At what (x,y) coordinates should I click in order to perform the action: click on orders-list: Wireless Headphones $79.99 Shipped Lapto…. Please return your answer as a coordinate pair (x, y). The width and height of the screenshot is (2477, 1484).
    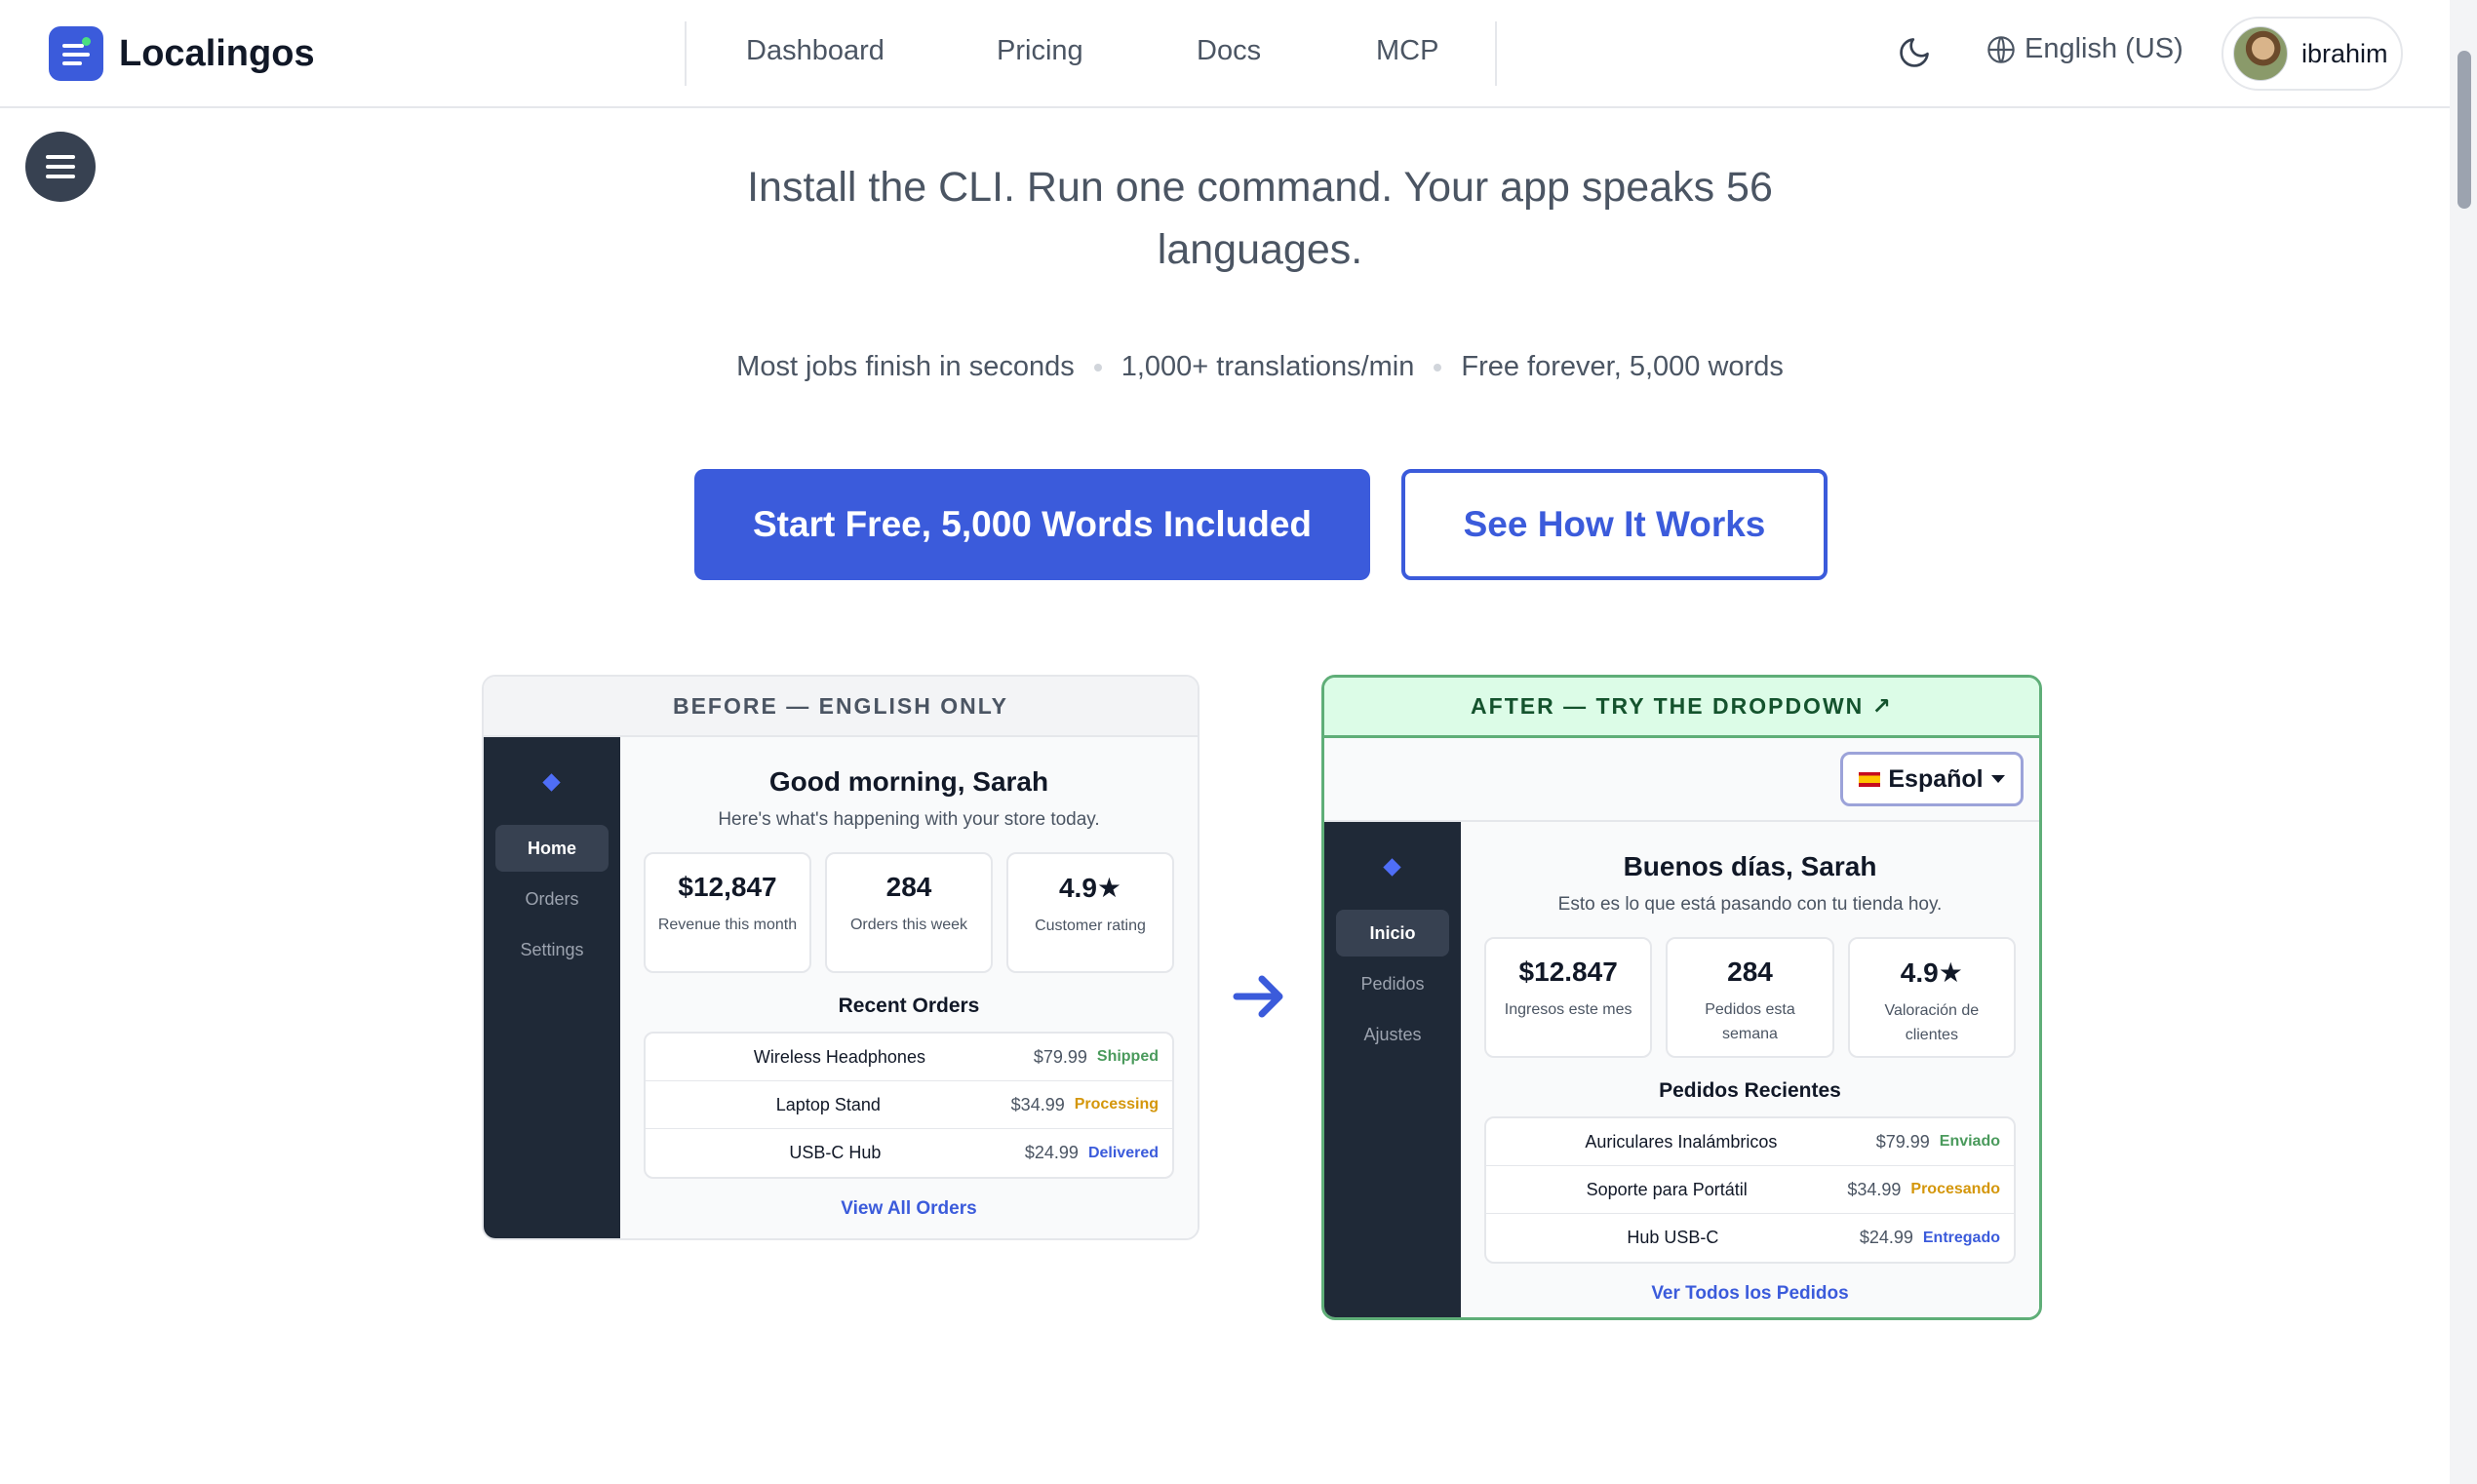
    Looking at the image, I should click on (909, 1105).